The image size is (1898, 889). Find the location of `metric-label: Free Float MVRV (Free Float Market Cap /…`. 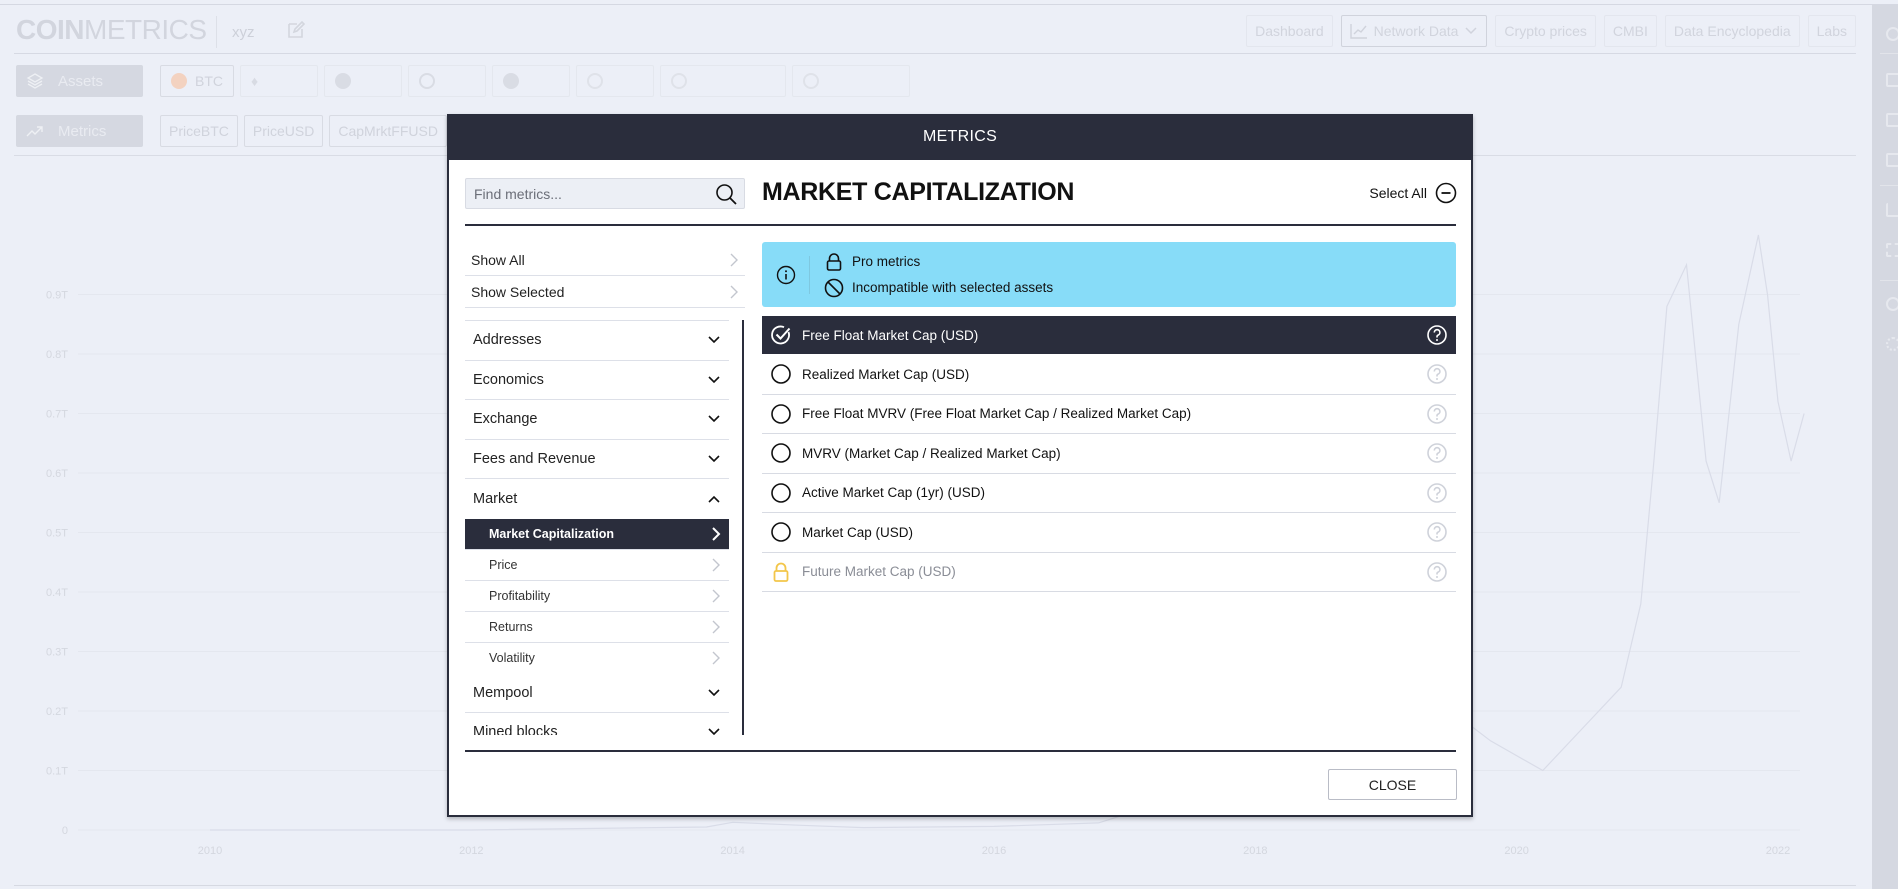

metric-label: Free Float MVRV (Free Float Market Cap /… is located at coordinates (997, 414).